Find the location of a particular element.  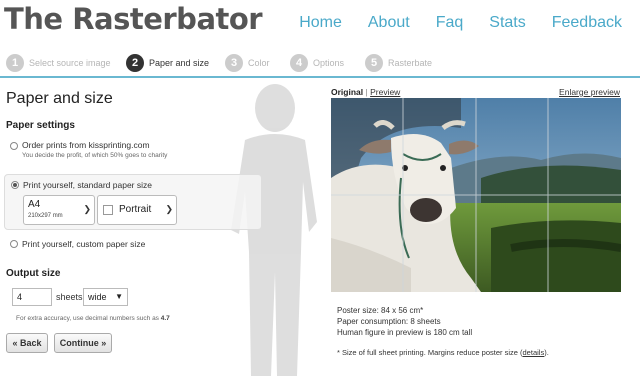

sheets-label: sheets is located at coordinates (69, 297).